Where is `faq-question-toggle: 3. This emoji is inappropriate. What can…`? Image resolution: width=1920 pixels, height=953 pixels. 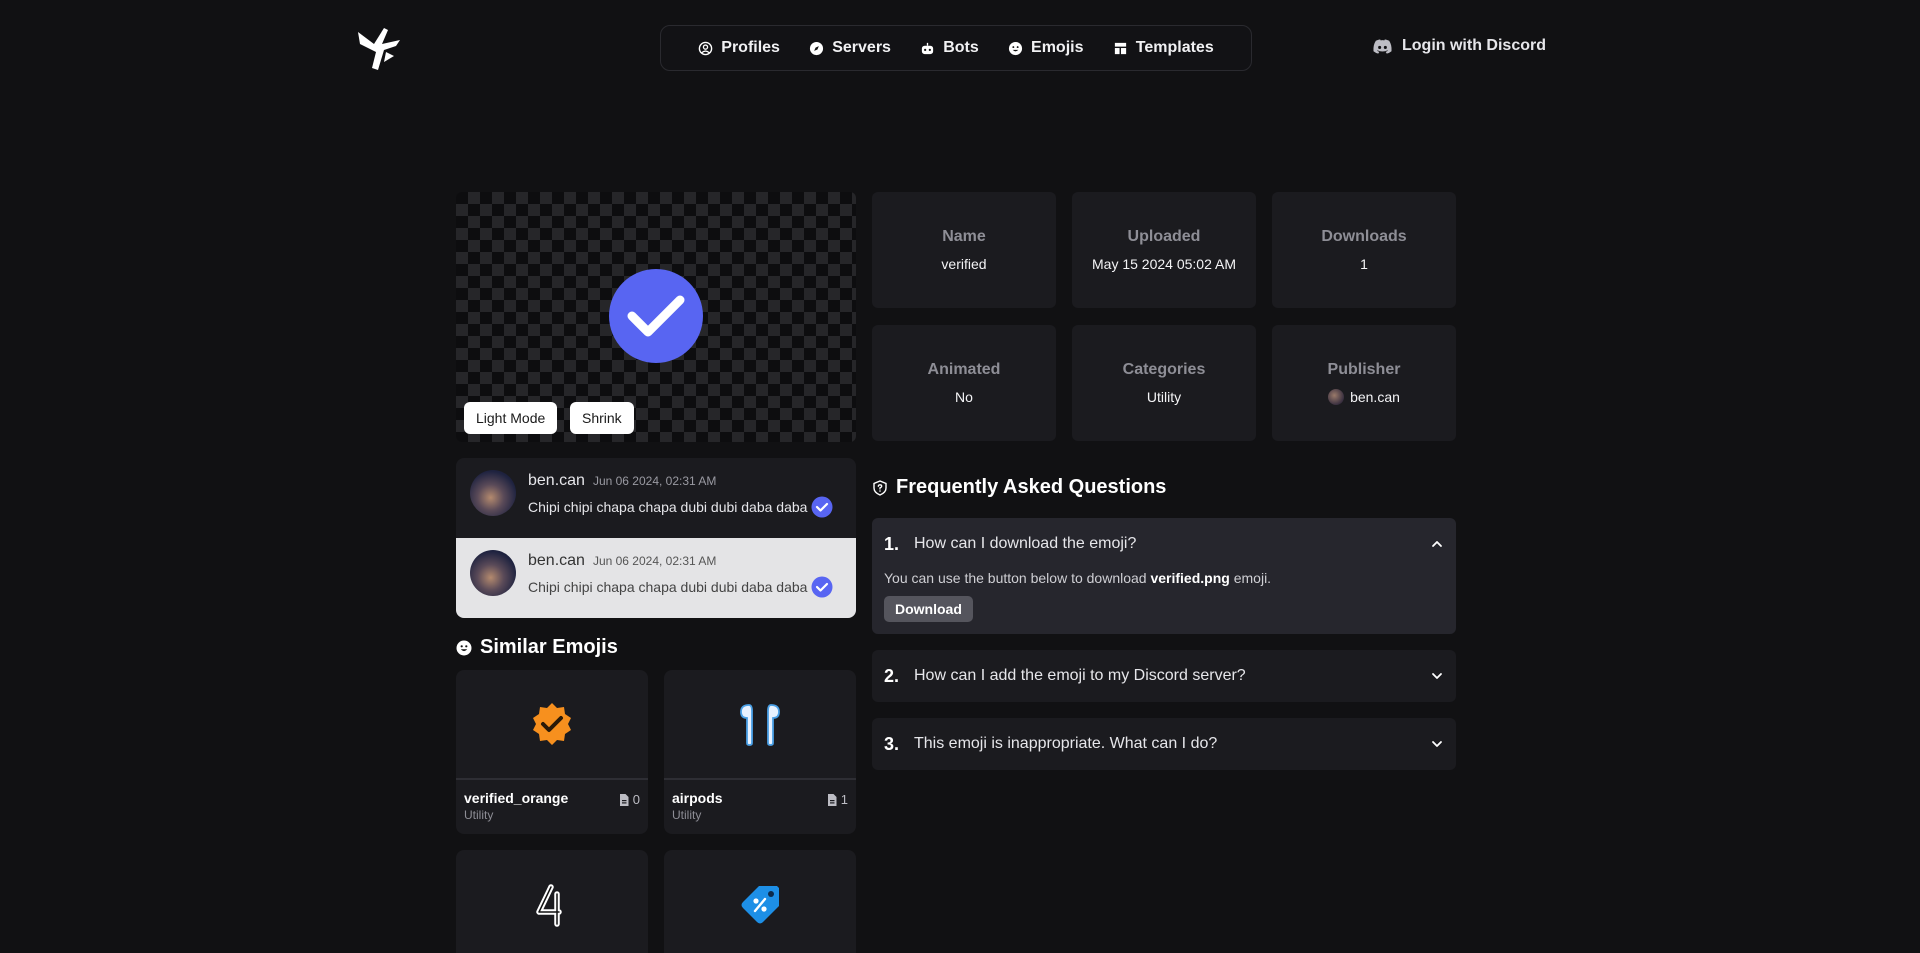
faq-question-toggle: 3. This emoji is inappropriate. What can… is located at coordinates (1164, 744).